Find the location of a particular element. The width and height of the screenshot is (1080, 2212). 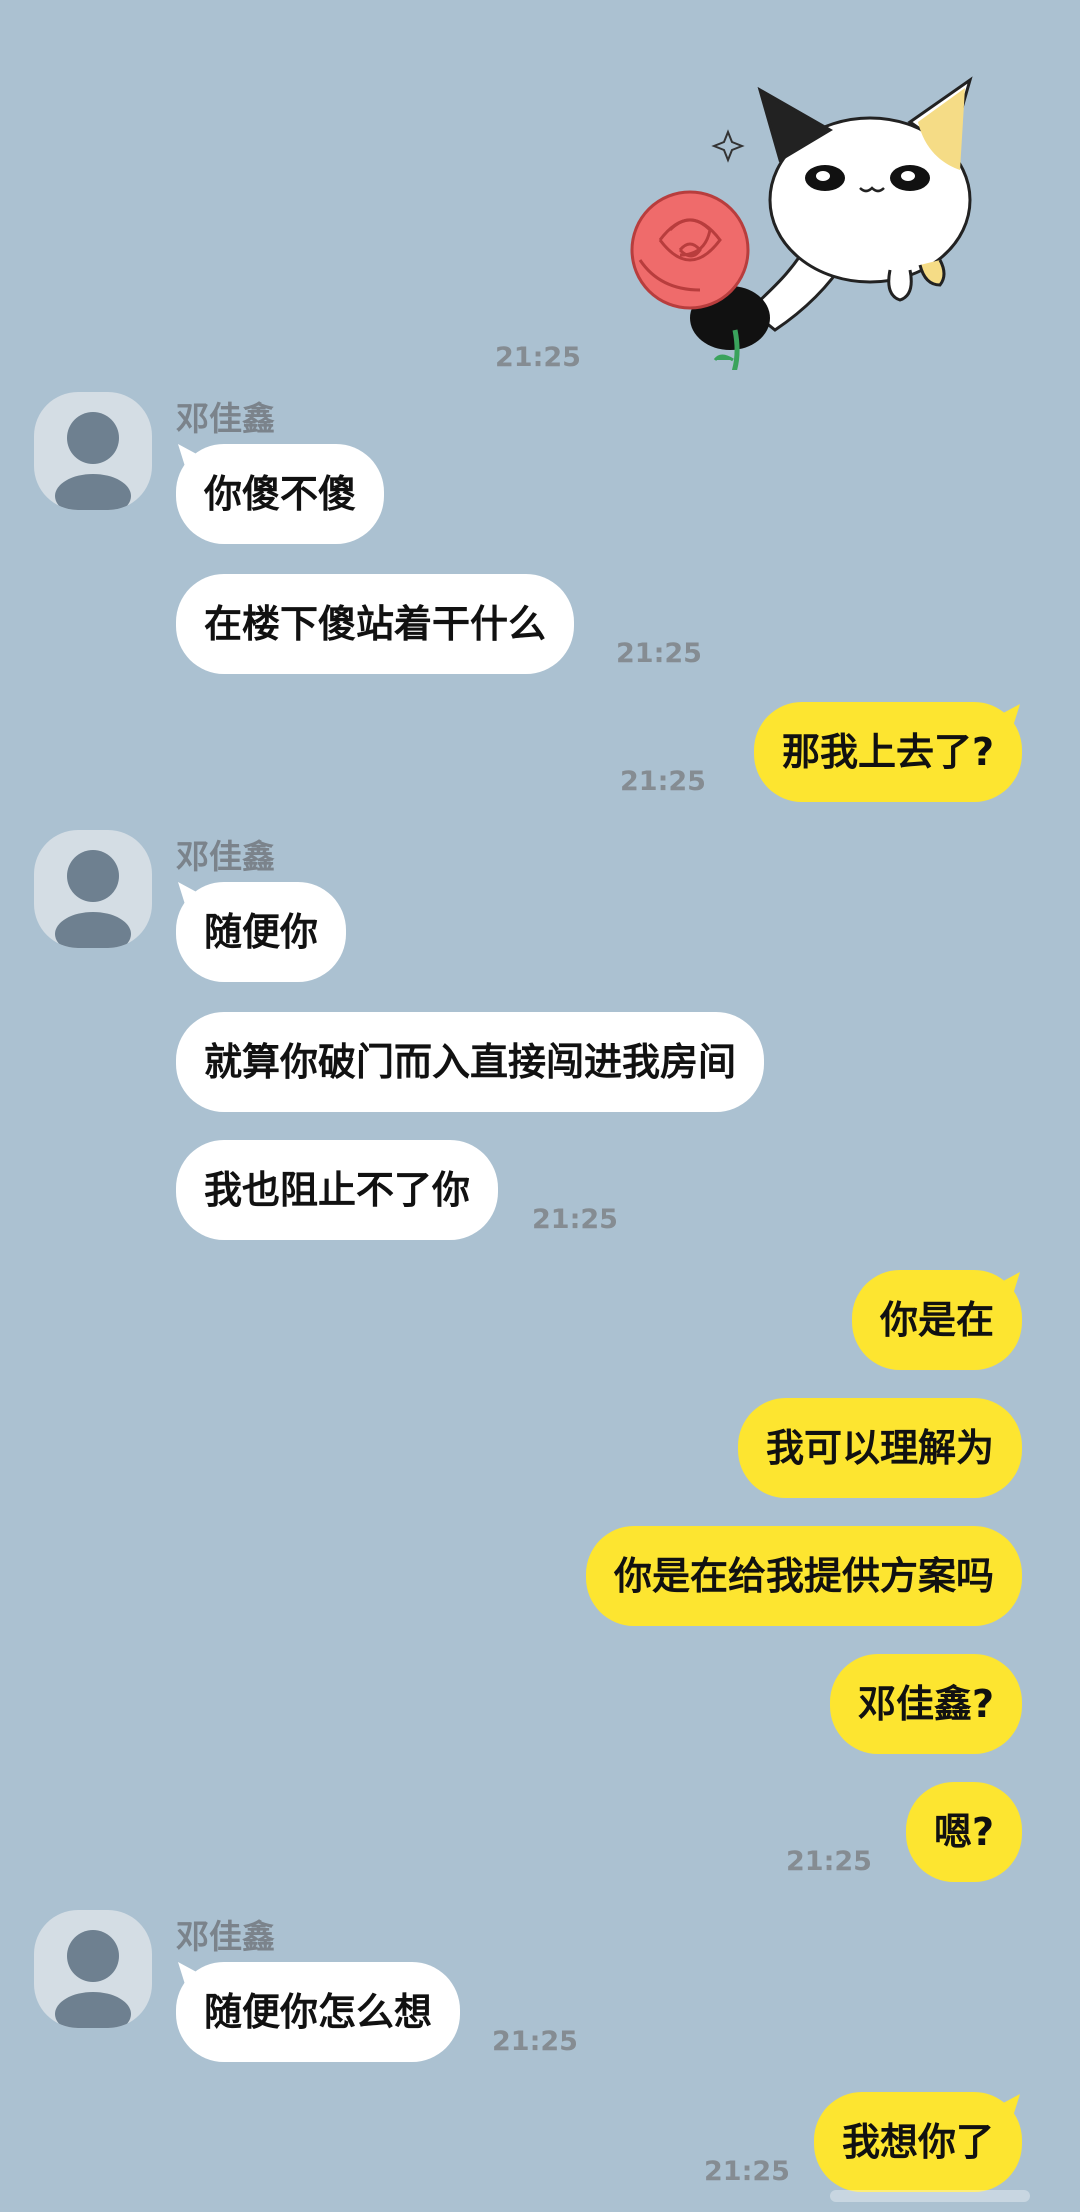

cat-holding-rose-icon is located at coordinates (801, 226).